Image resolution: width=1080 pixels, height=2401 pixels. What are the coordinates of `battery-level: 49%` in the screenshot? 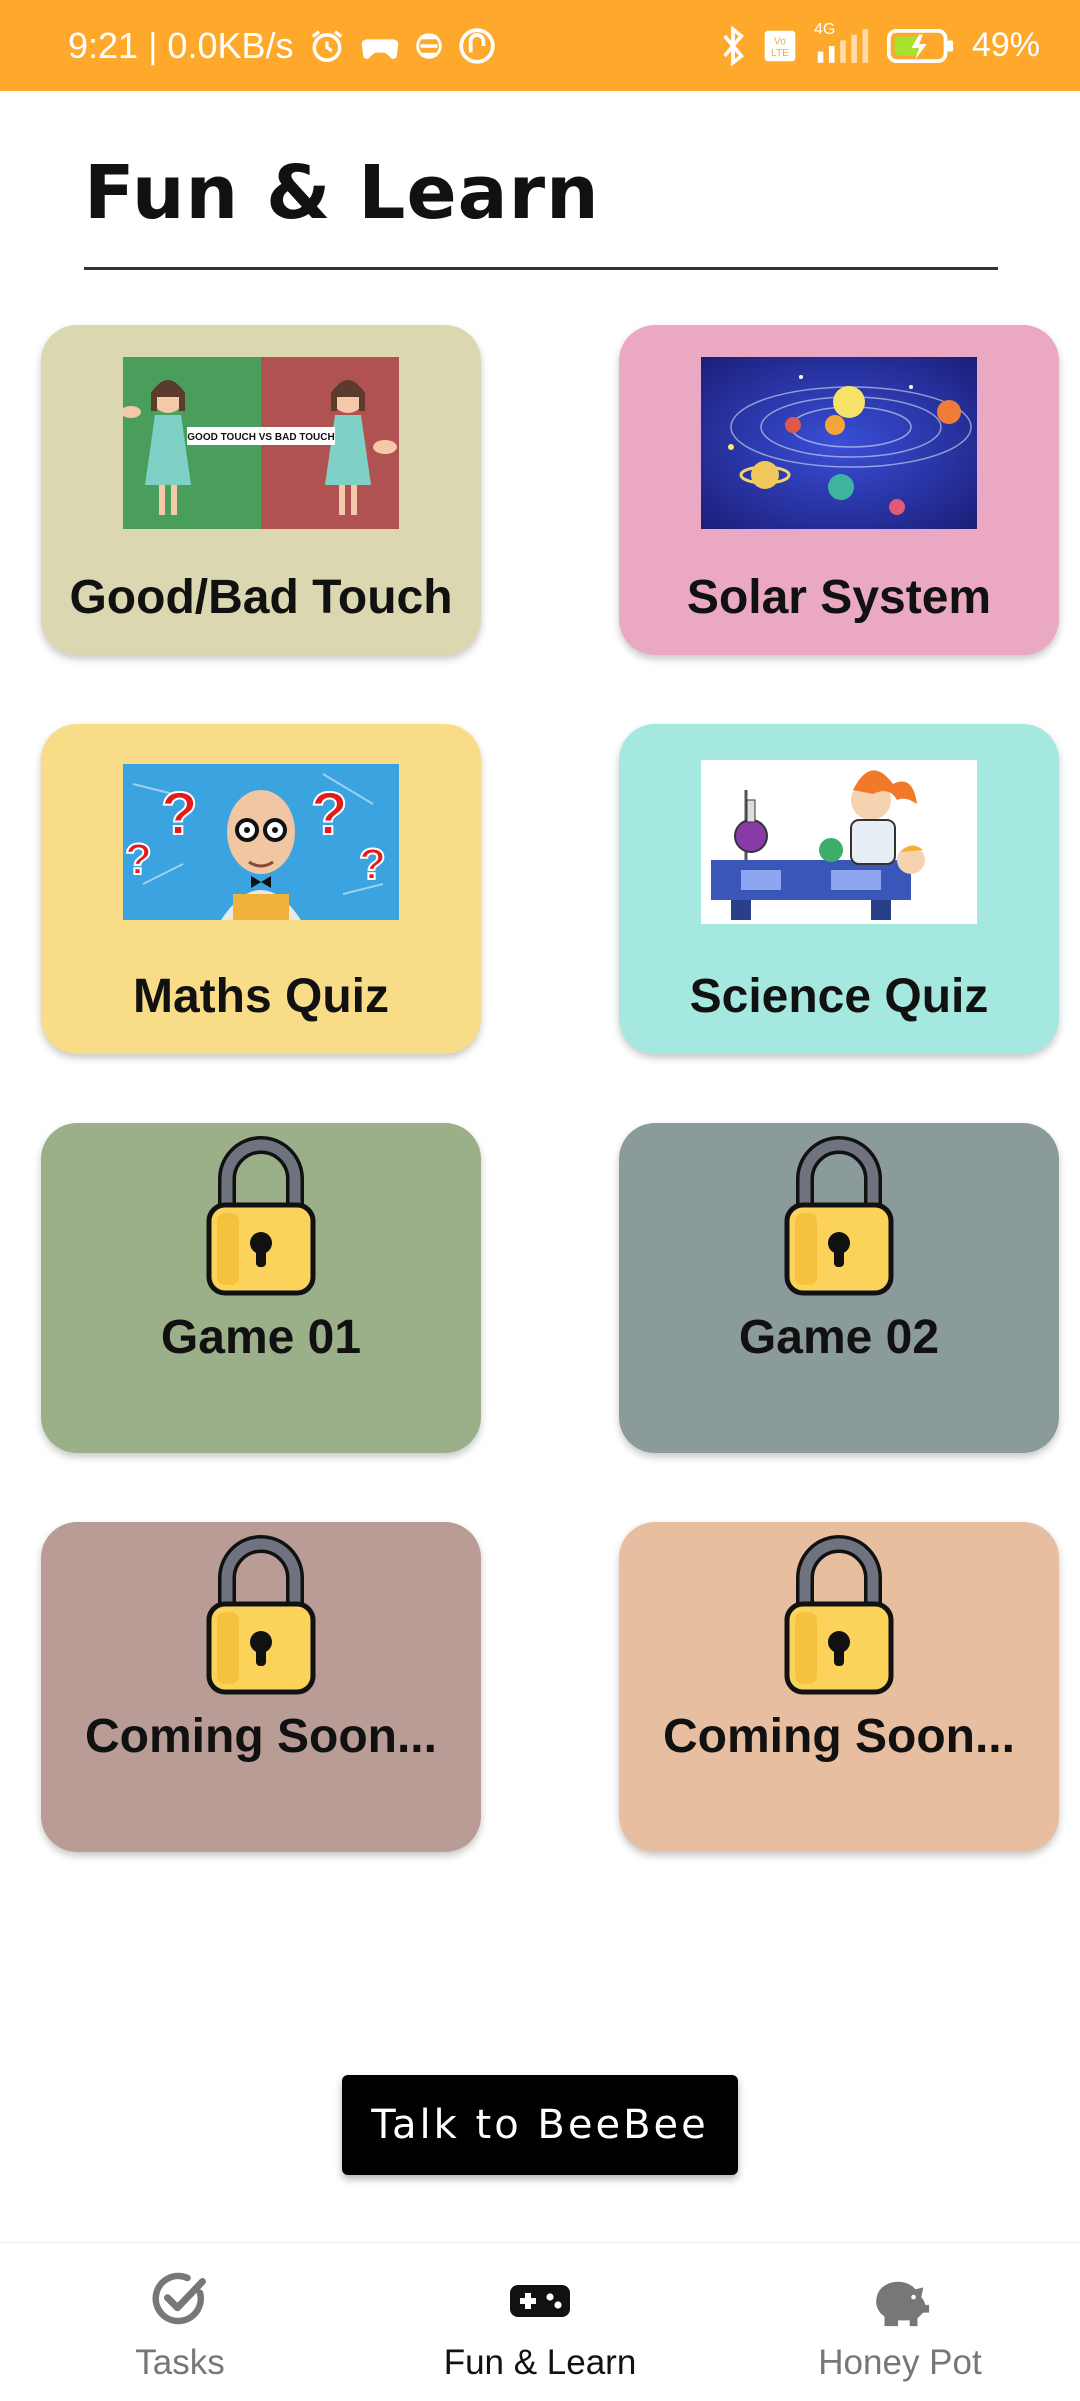 It's located at (1005, 45).